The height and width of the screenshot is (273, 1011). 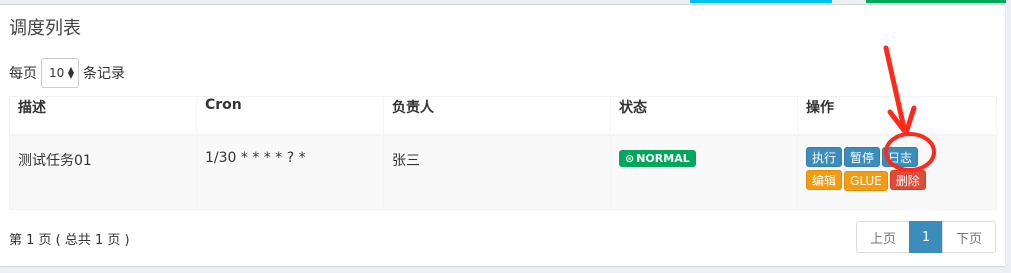 I want to click on column-header-cron: Cron, so click(x=290, y=116).